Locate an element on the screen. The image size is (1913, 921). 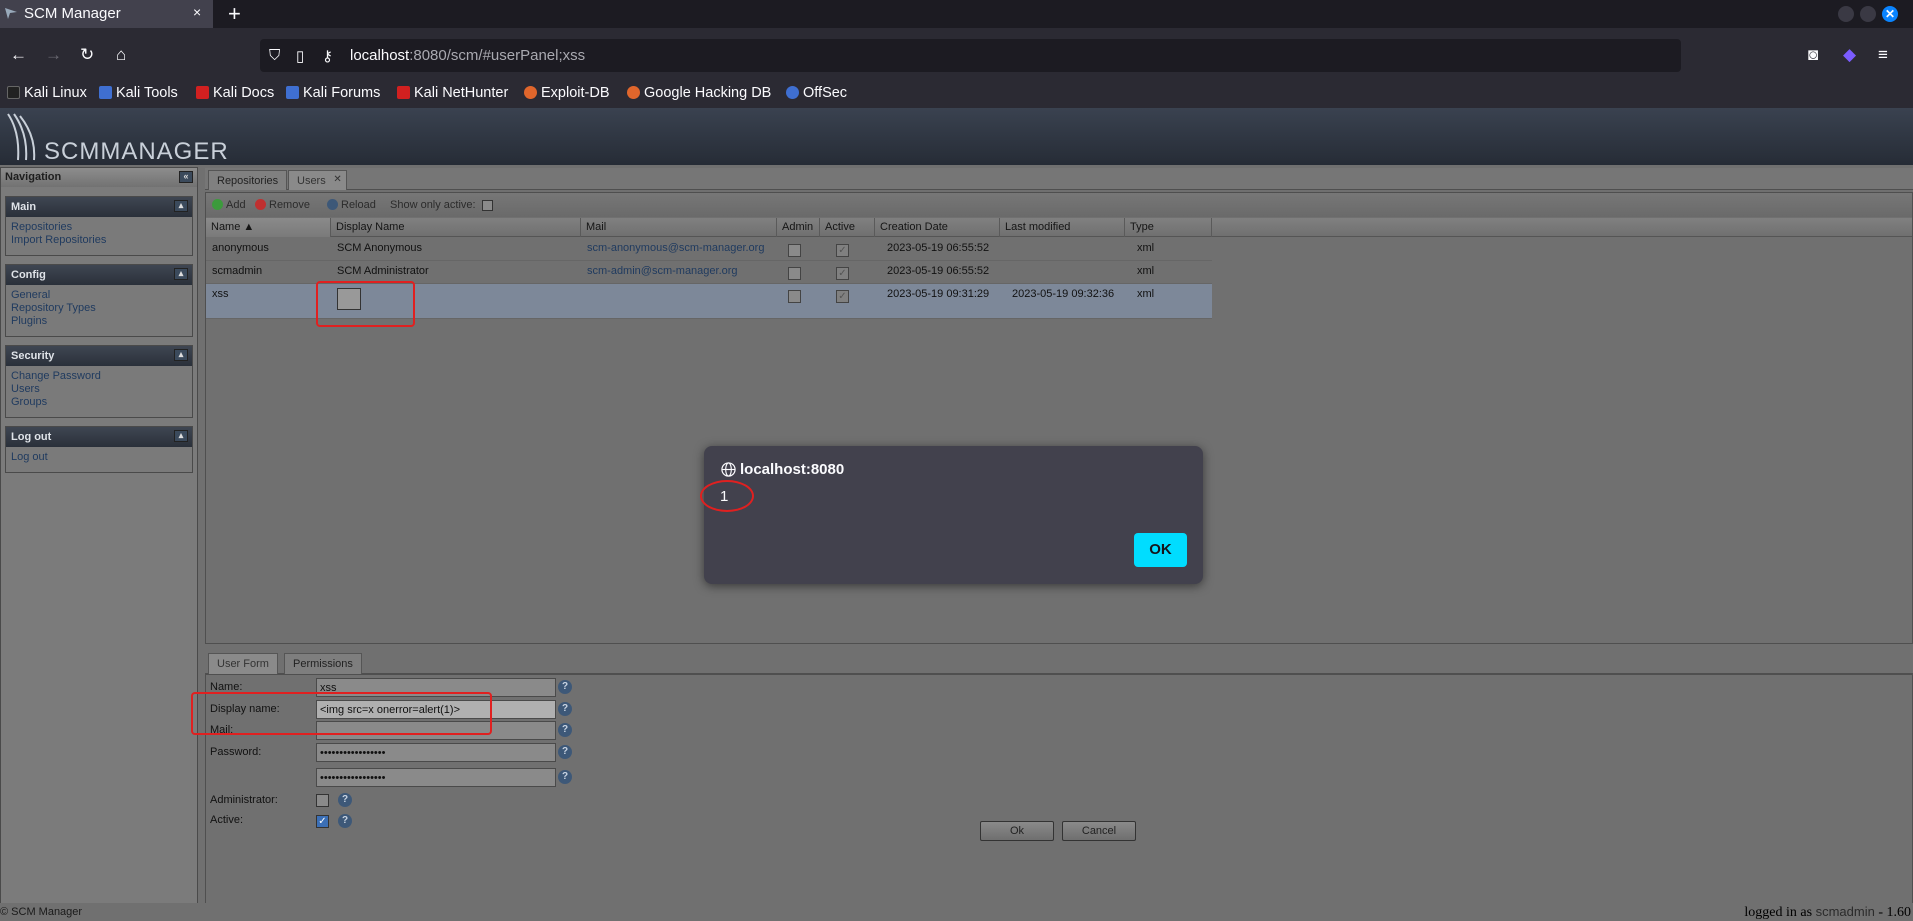
nav-link-users: Users is located at coordinates (99, 389).